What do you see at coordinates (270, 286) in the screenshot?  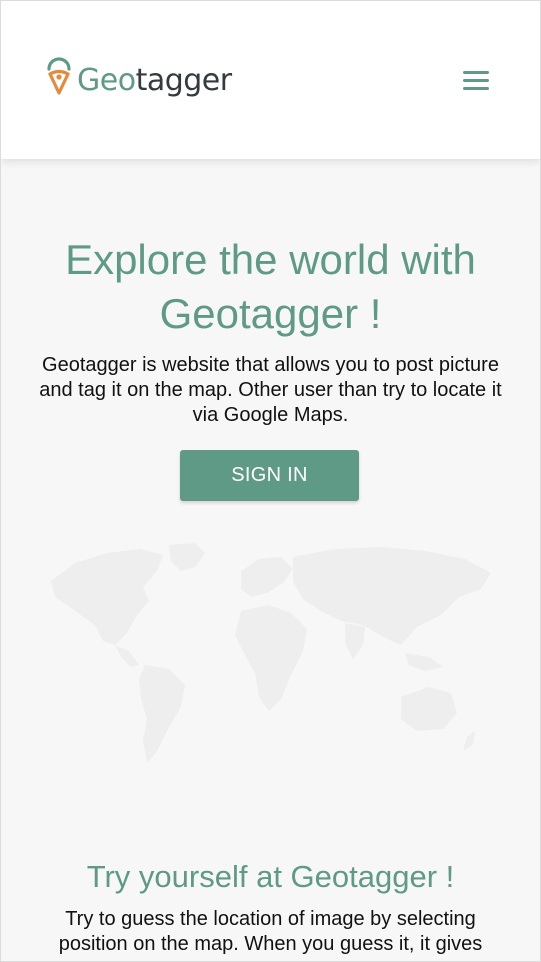 I see `hero-title: Explore the world with Geotagger !` at bounding box center [270, 286].